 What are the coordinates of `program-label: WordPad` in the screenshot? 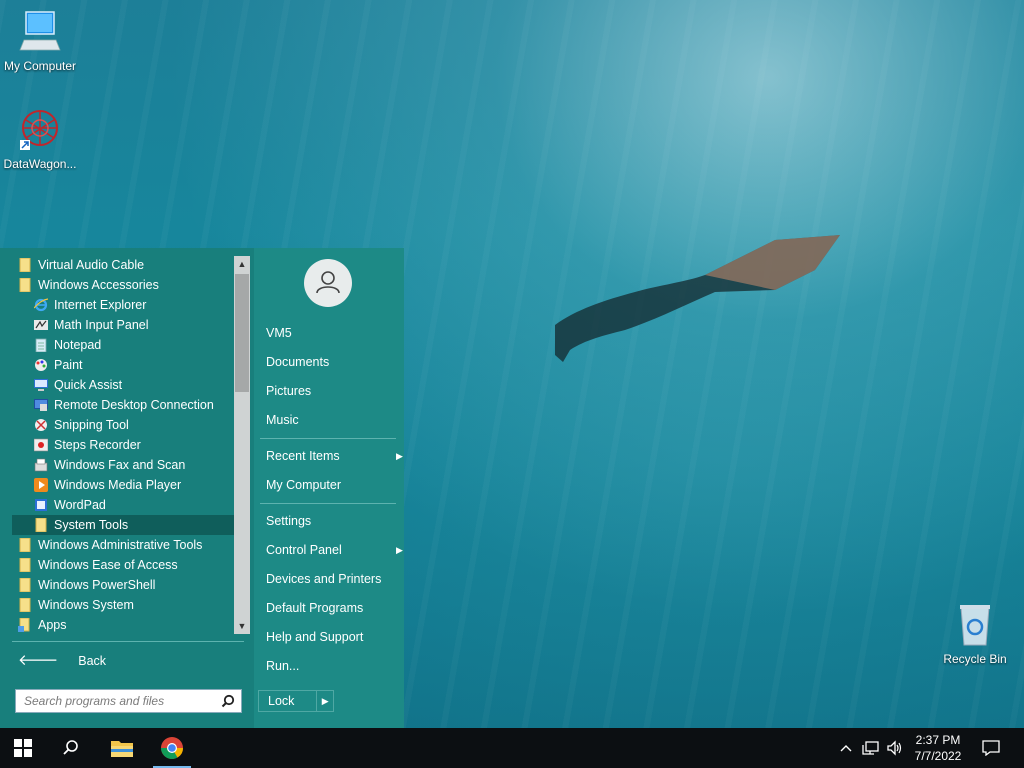 It's located at (80, 505).